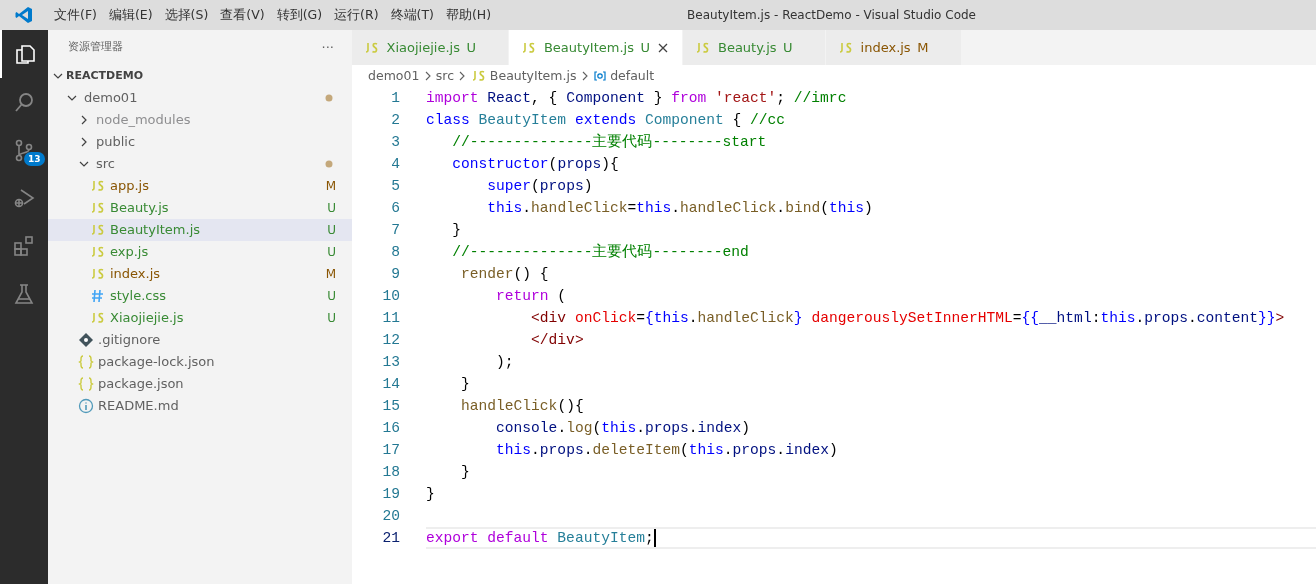 The width and height of the screenshot is (1316, 584). Describe the element at coordinates (391, 494) in the screenshot. I see `line-number: 19` at that location.